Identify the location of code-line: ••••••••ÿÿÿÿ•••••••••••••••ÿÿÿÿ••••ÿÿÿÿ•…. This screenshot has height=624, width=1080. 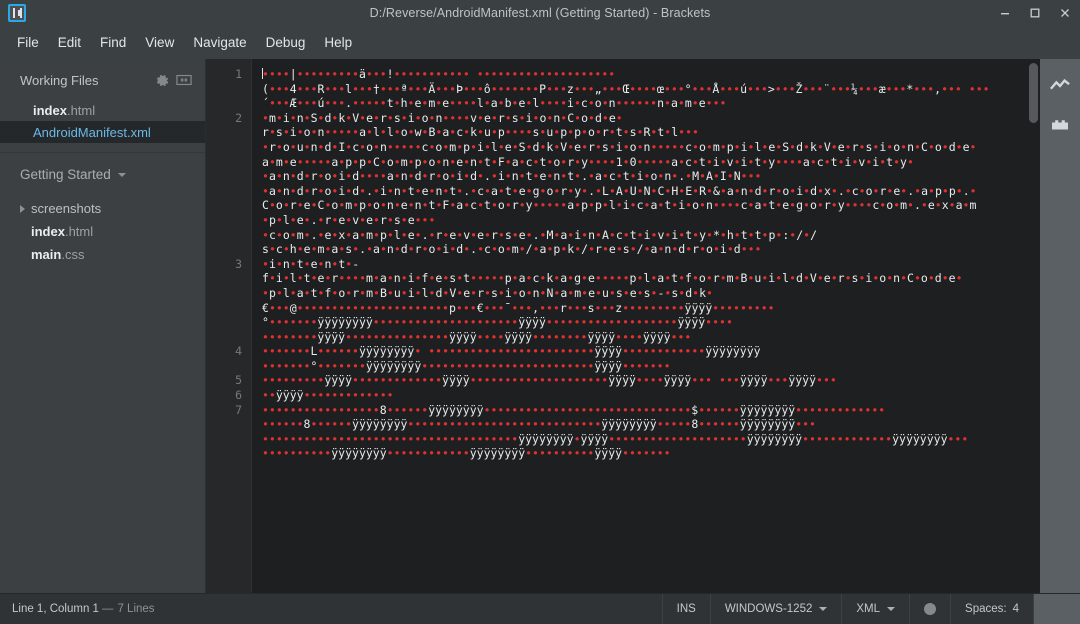
(651, 337).